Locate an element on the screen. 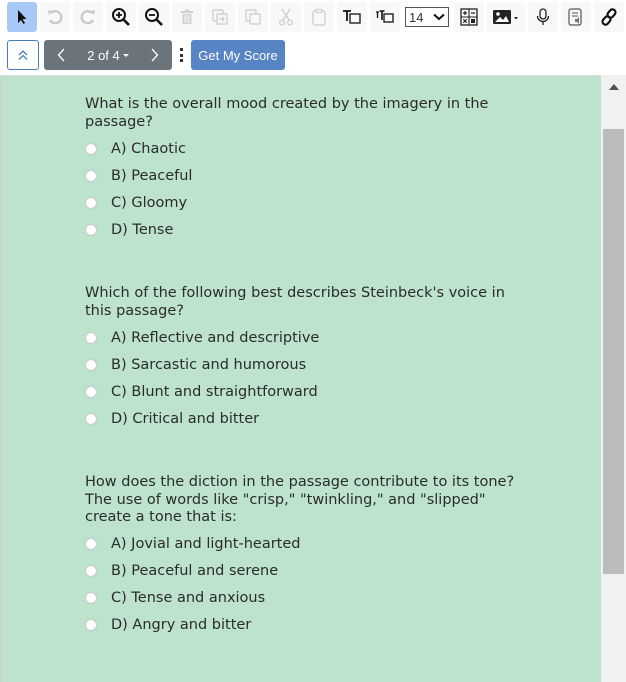 This screenshot has width=626, height=682. caret-down-icon is located at coordinates (125, 55).